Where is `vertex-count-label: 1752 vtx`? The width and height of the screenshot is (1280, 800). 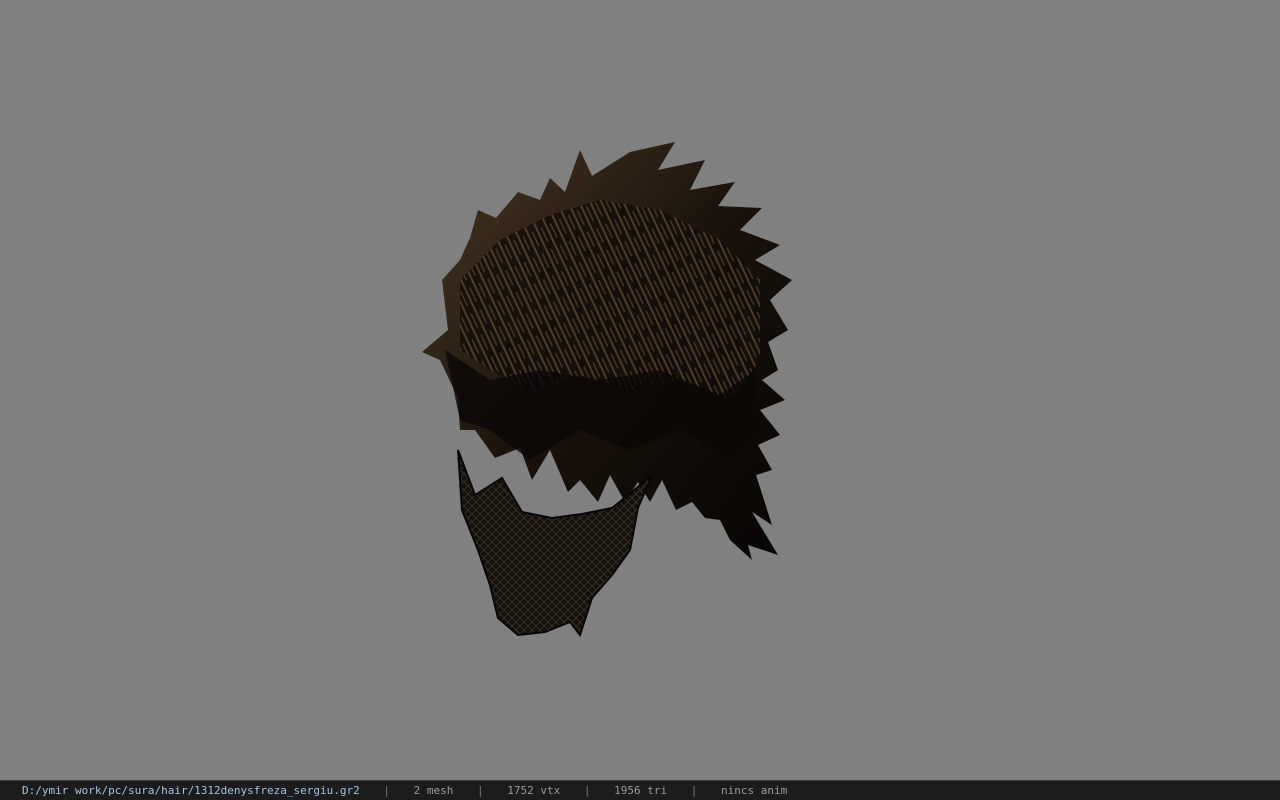 vertex-count-label: 1752 vtx is located at coordinates (534, 790).